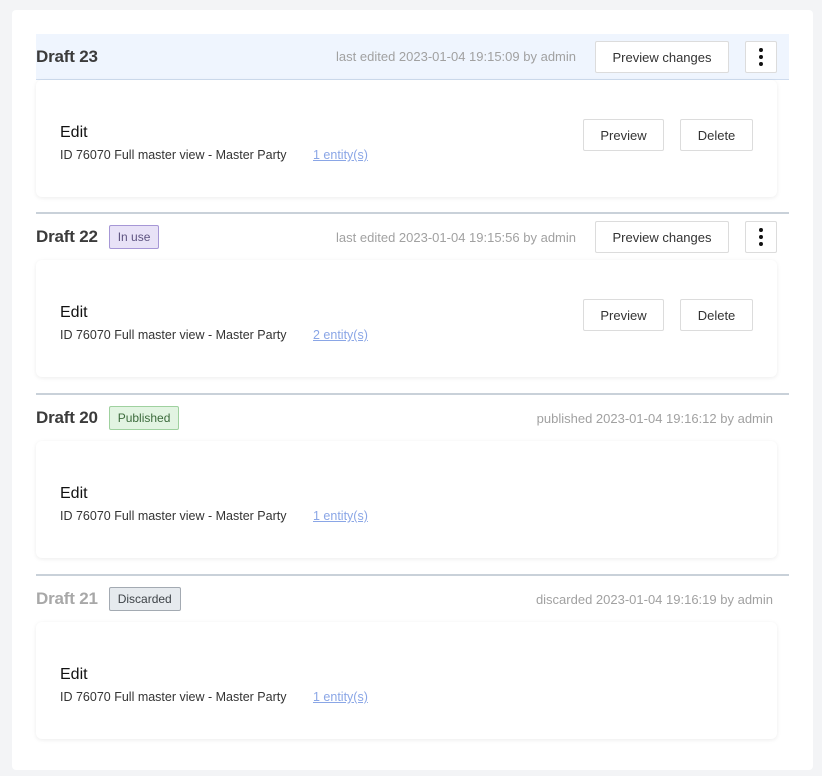 The height and width of the screenshot is (776, 822). Describe the element at coordinates (144, 418) in the screenshot. I see `status-badge-published: Published` at that location.